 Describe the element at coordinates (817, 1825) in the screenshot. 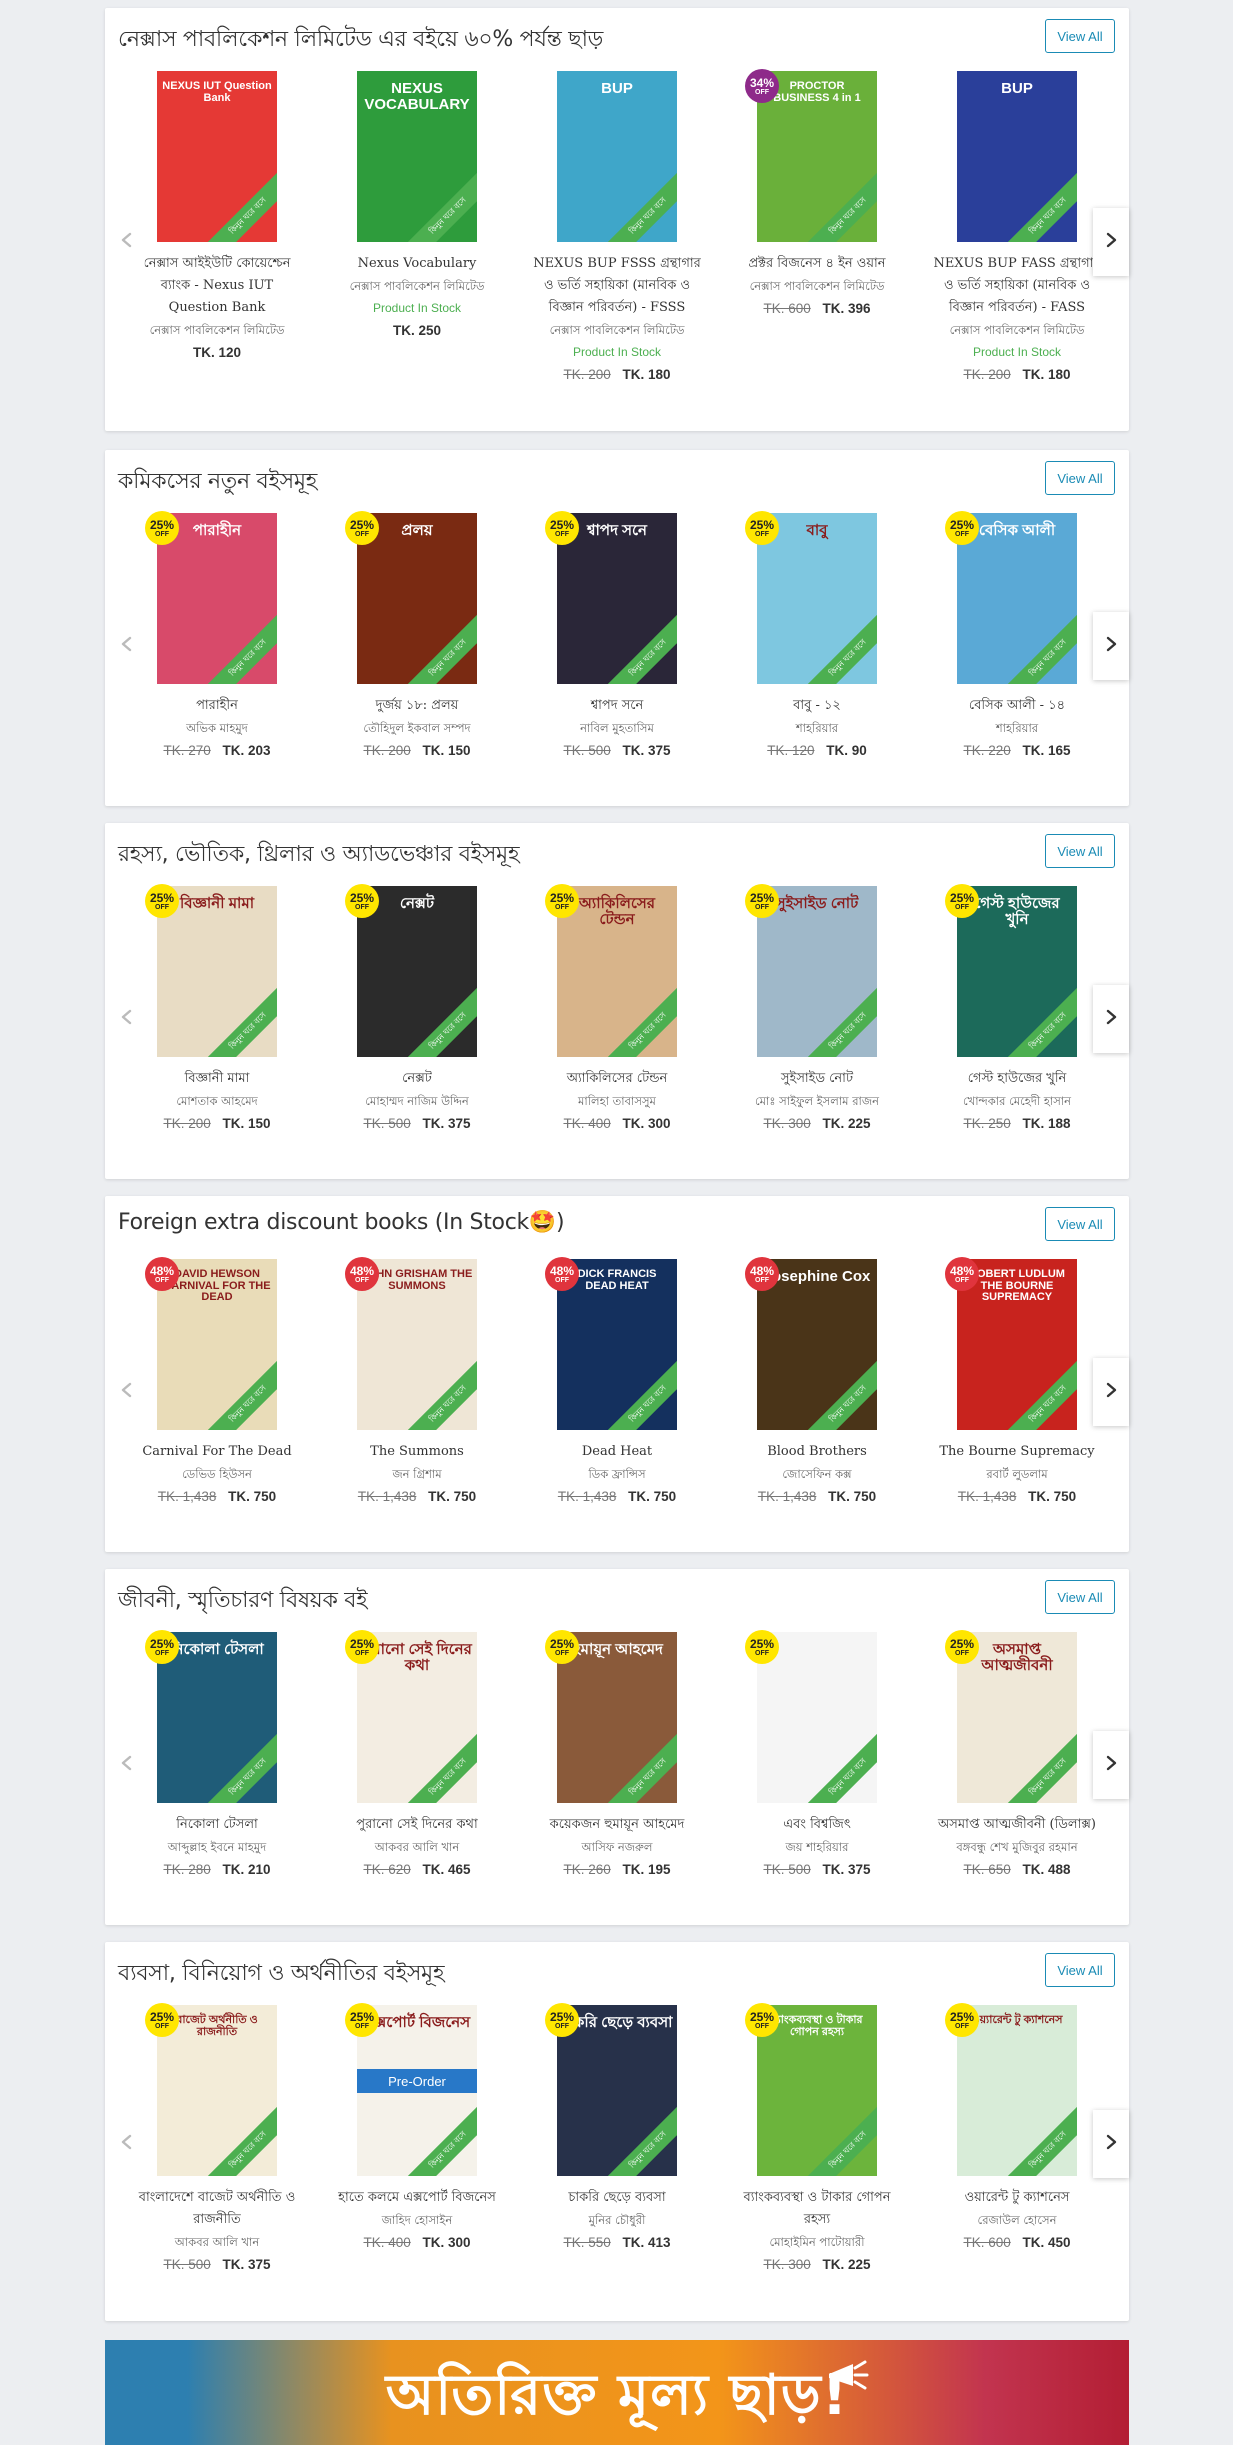

I see `book-title: এবং বিশ্বজিৎ` at that location.